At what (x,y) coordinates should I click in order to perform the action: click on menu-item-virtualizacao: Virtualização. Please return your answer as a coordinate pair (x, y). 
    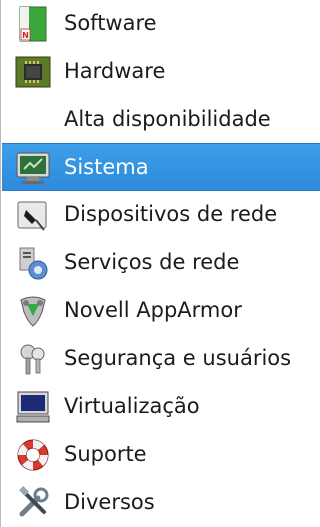
    Looking at the image, I should click on (161, 407).